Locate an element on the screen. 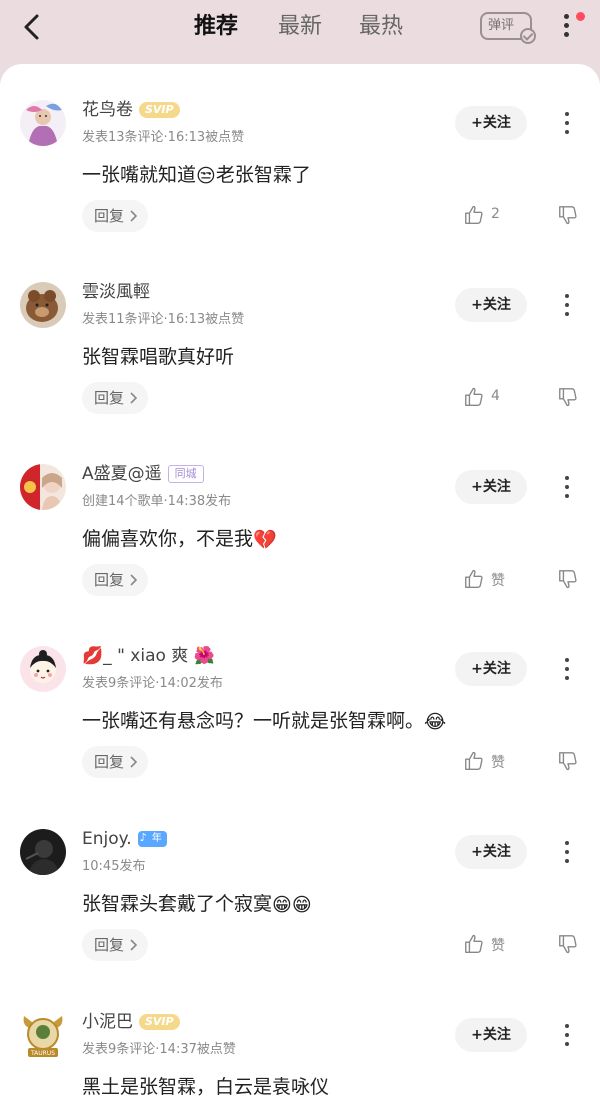  username: 花鸟卷 SVIP is located at coordinates (131, 110).